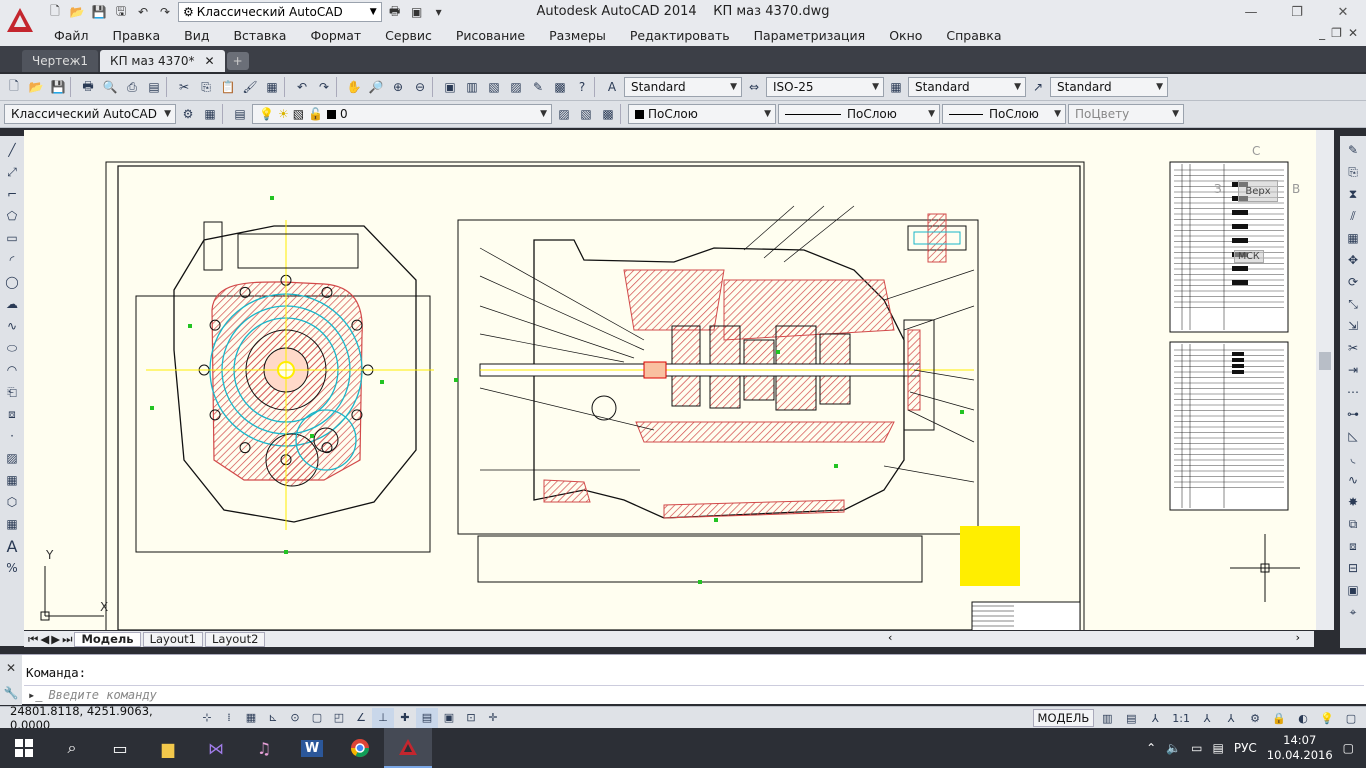 The height and width of the screenshot is (768, 1366). Describe the element at coordinates (564, 114) in the screenshot. I see `make-current-icon: ▨` at that location.